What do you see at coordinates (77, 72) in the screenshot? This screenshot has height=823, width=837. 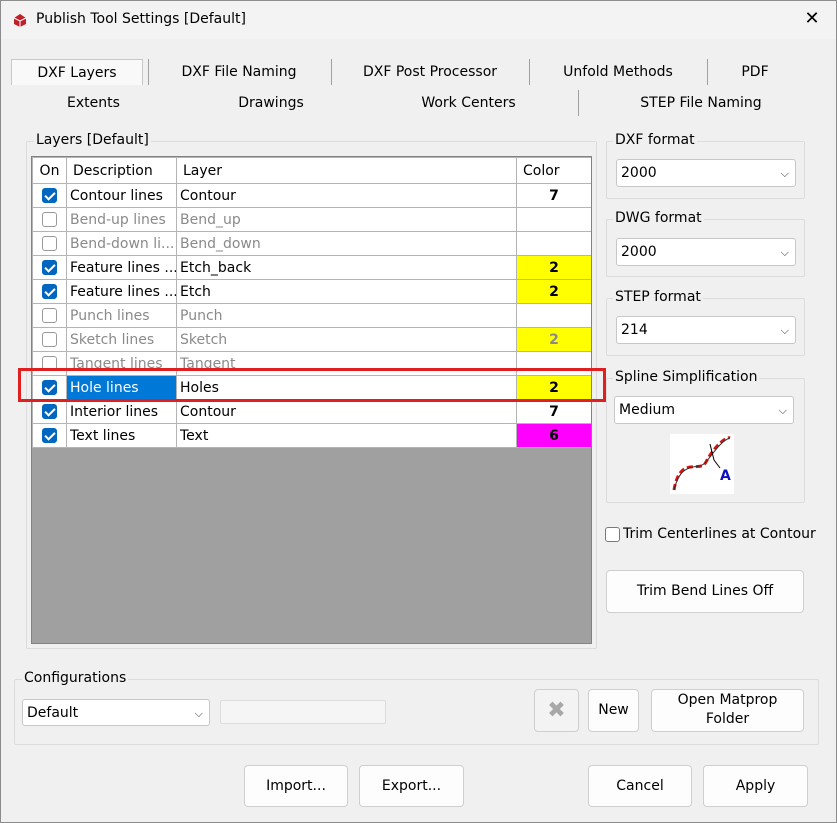 I see `tab-dxf-layers: DXF Layers` at bounding box center [77, 72].